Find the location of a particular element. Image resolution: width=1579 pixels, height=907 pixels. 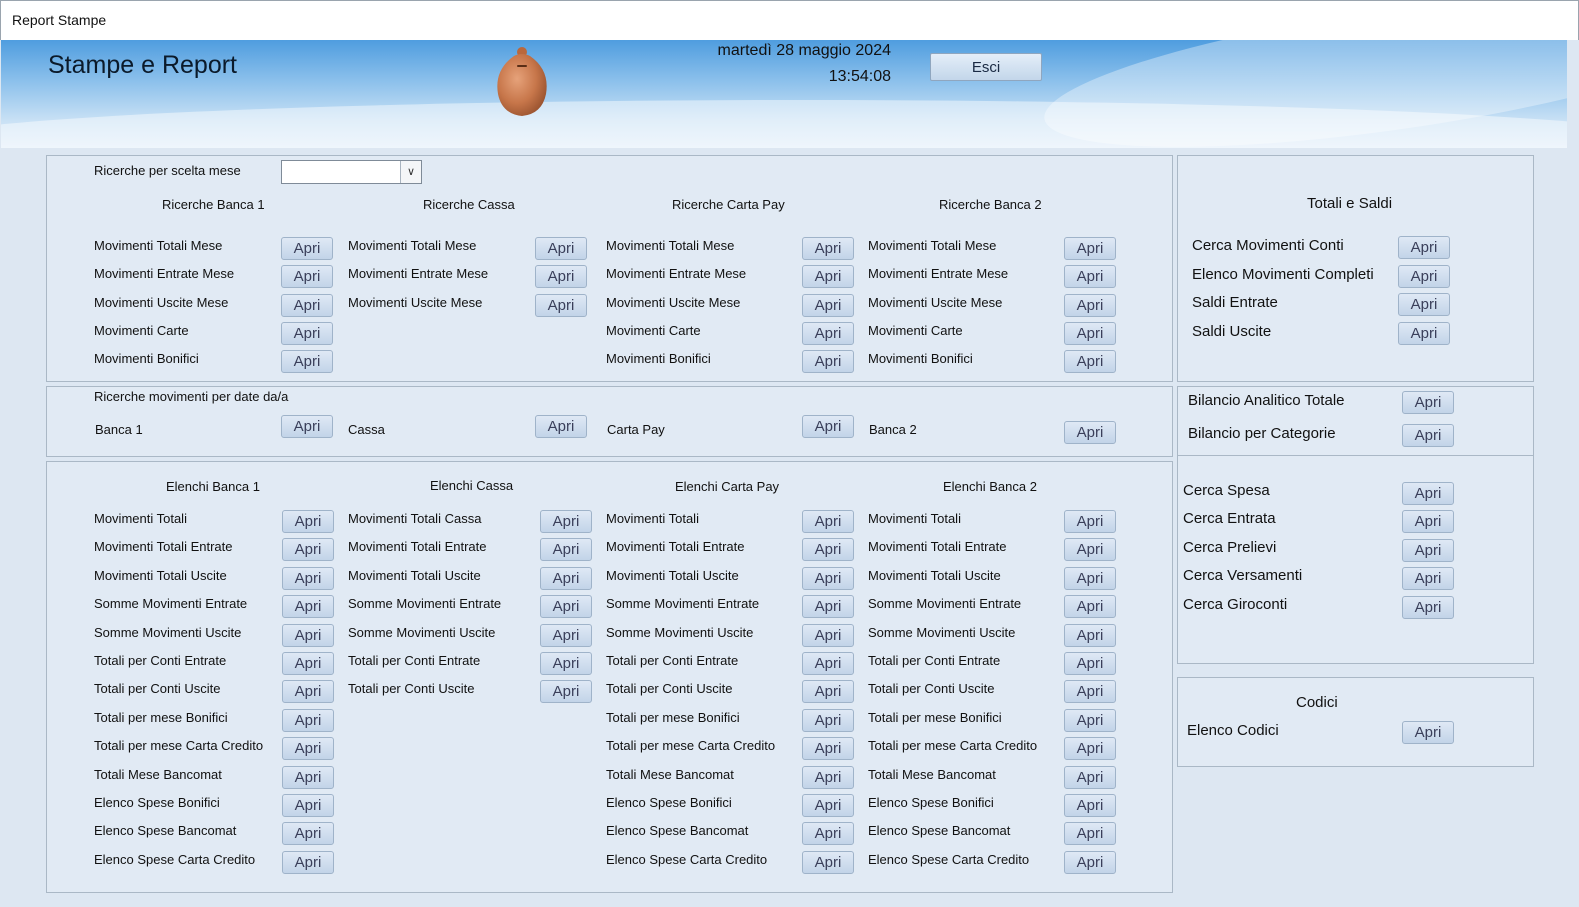

list-banca2-totali-per-mese-carta-credito-open-button: Apri is located at coordinates (1090, 749).